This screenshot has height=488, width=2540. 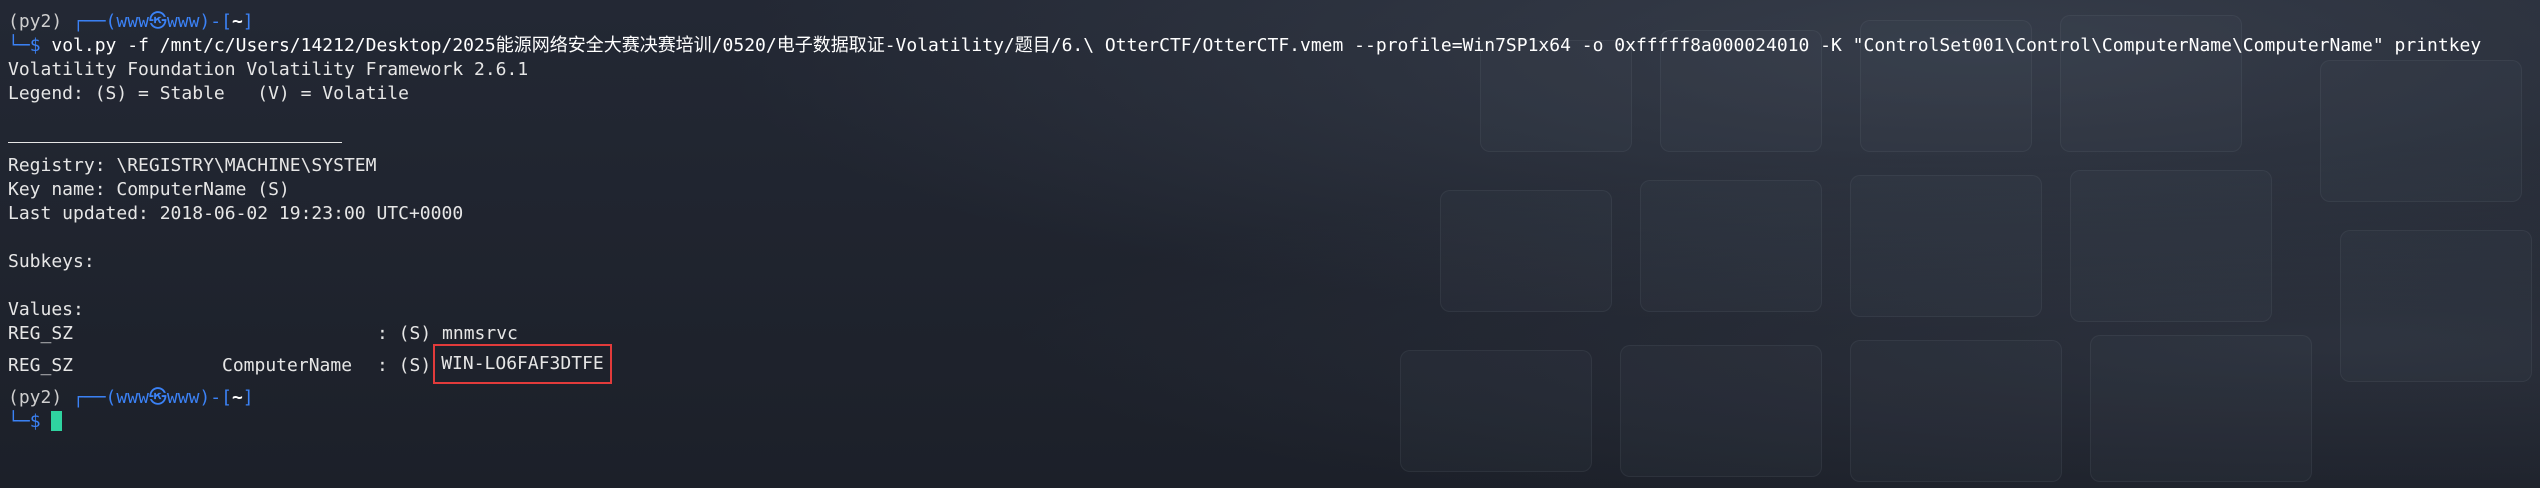 What do you see at coordinates (287, 365) in the screenshot?
I see `value-name: ComputerName` at bounding box center [287, 365].